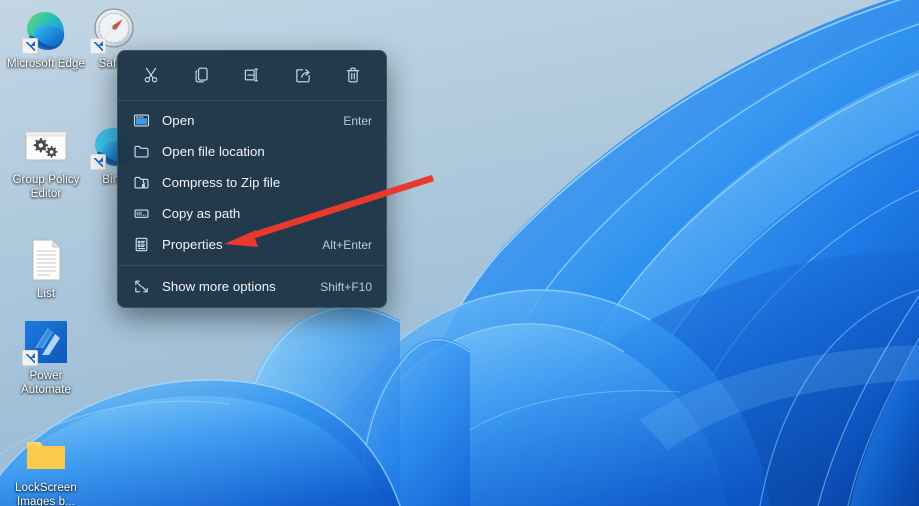 Image resolution: width=919 pixels, height=506 pixels. What do you see at coordinates (46, 260) in the screenshot?
I see `text-document-icon` at bounding box center [46, 260].